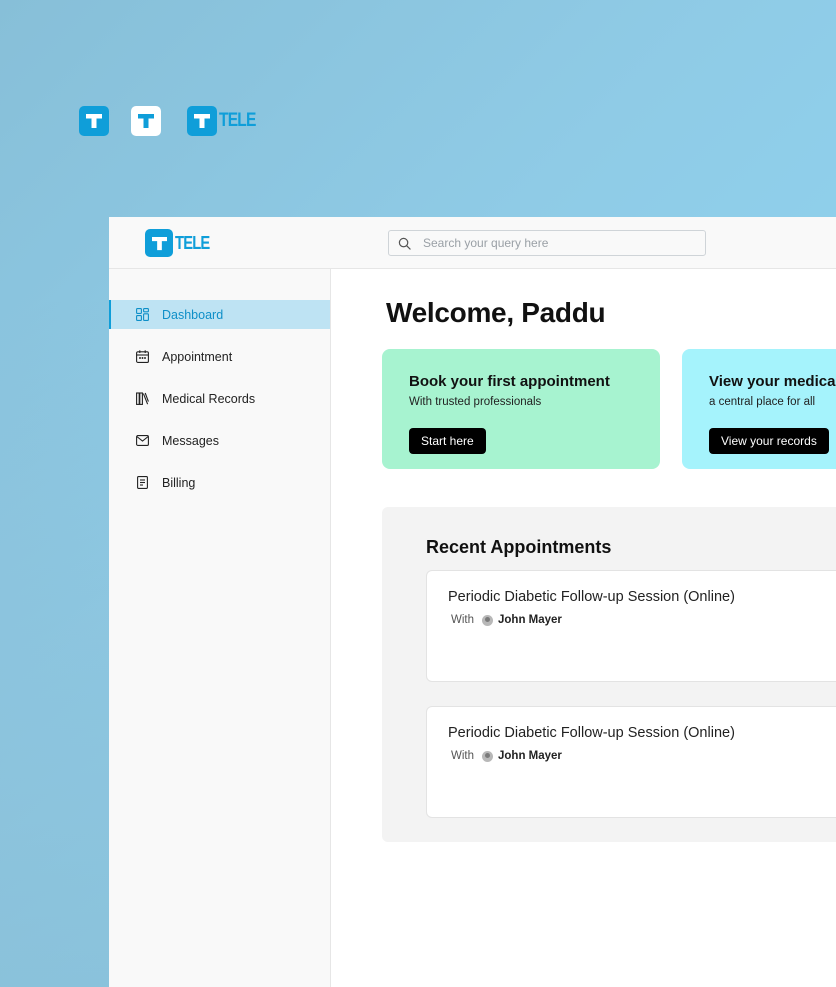 The height and width of the screenshot is (987, 836). Describe the element at coordinates (404, 243) in the screenshot. I see `search-icon` at that location.